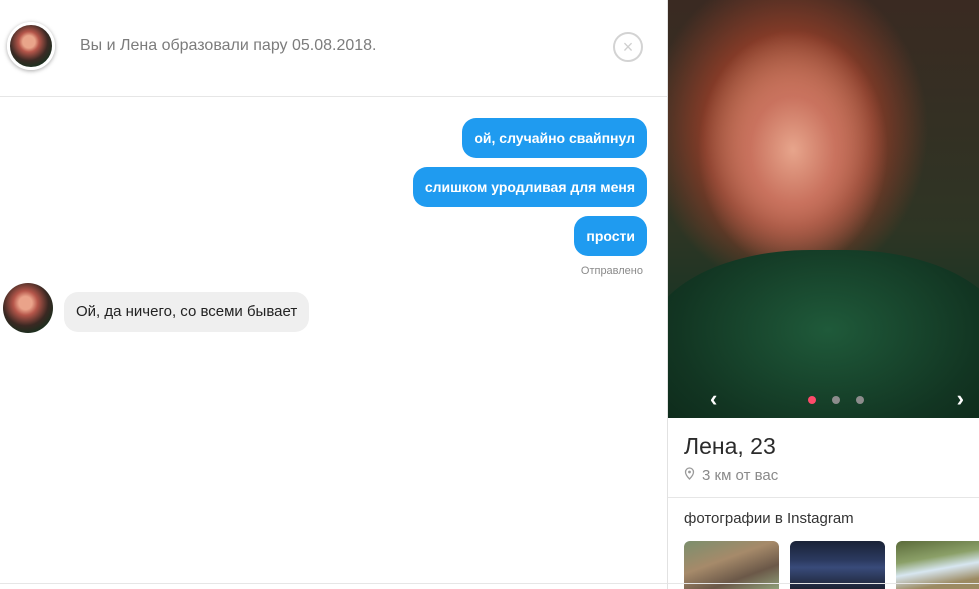 The height and width of the screenshot is (589, 979). Describe the element at coordinates (529, 187) in the screenshot. I see `message-bubble-outgoing: слишком уродливая для меня` at that location.